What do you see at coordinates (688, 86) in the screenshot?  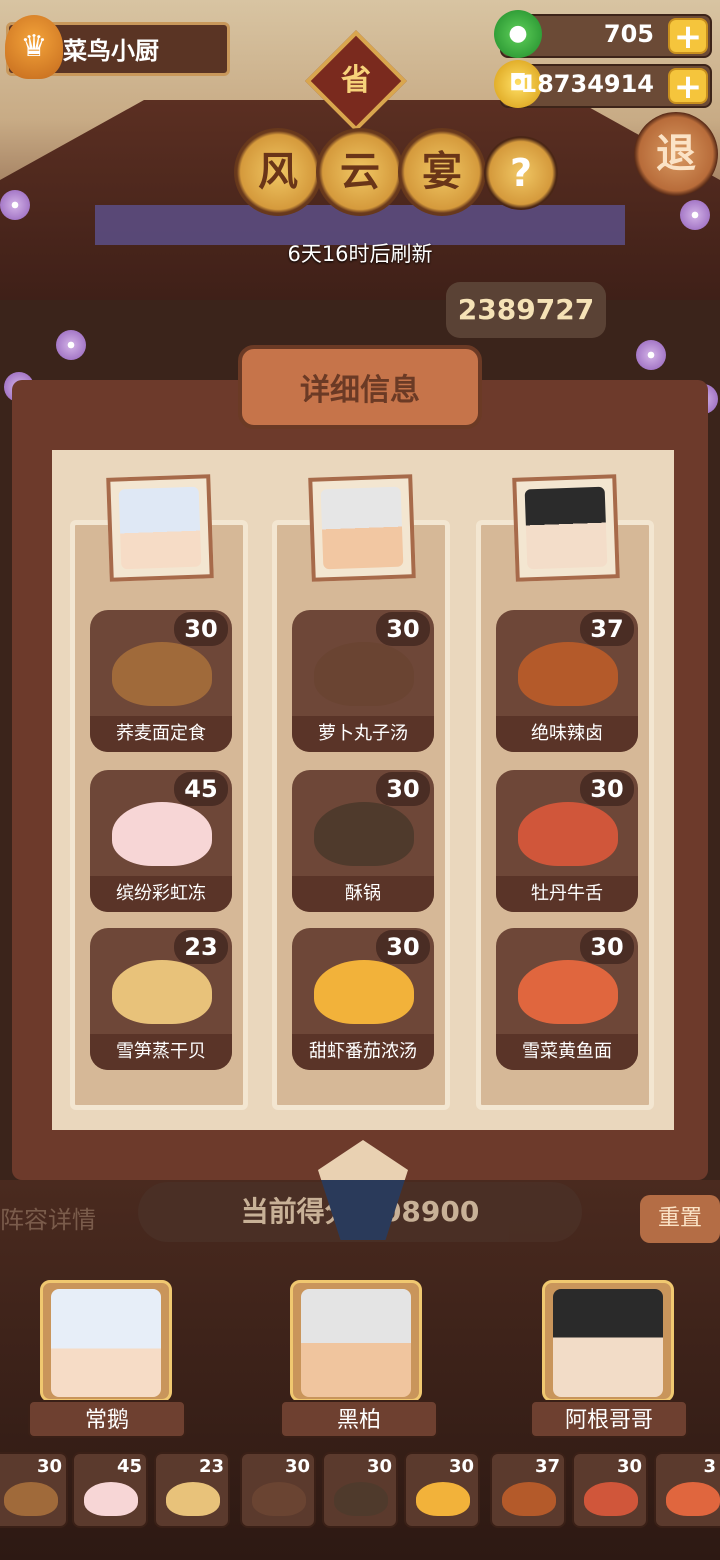 I see `add-coins-button: +` at bounding box center [688, 86].